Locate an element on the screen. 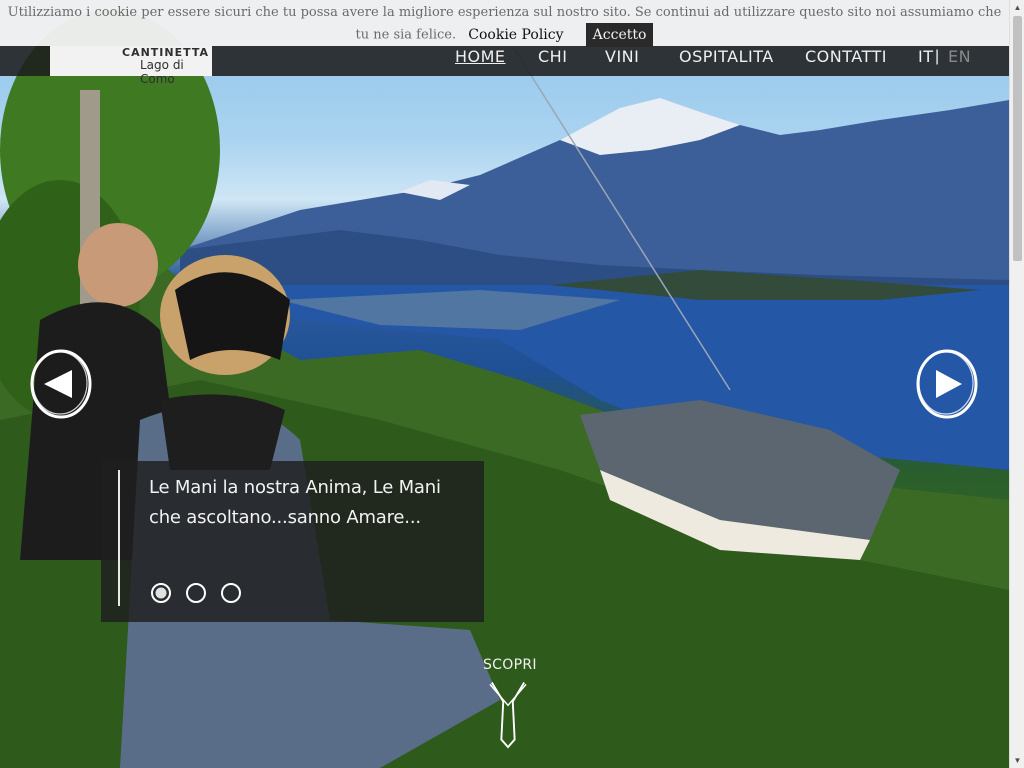  site-logo: CANTINETTA Lago di Como is located at coordinates (131, 66).